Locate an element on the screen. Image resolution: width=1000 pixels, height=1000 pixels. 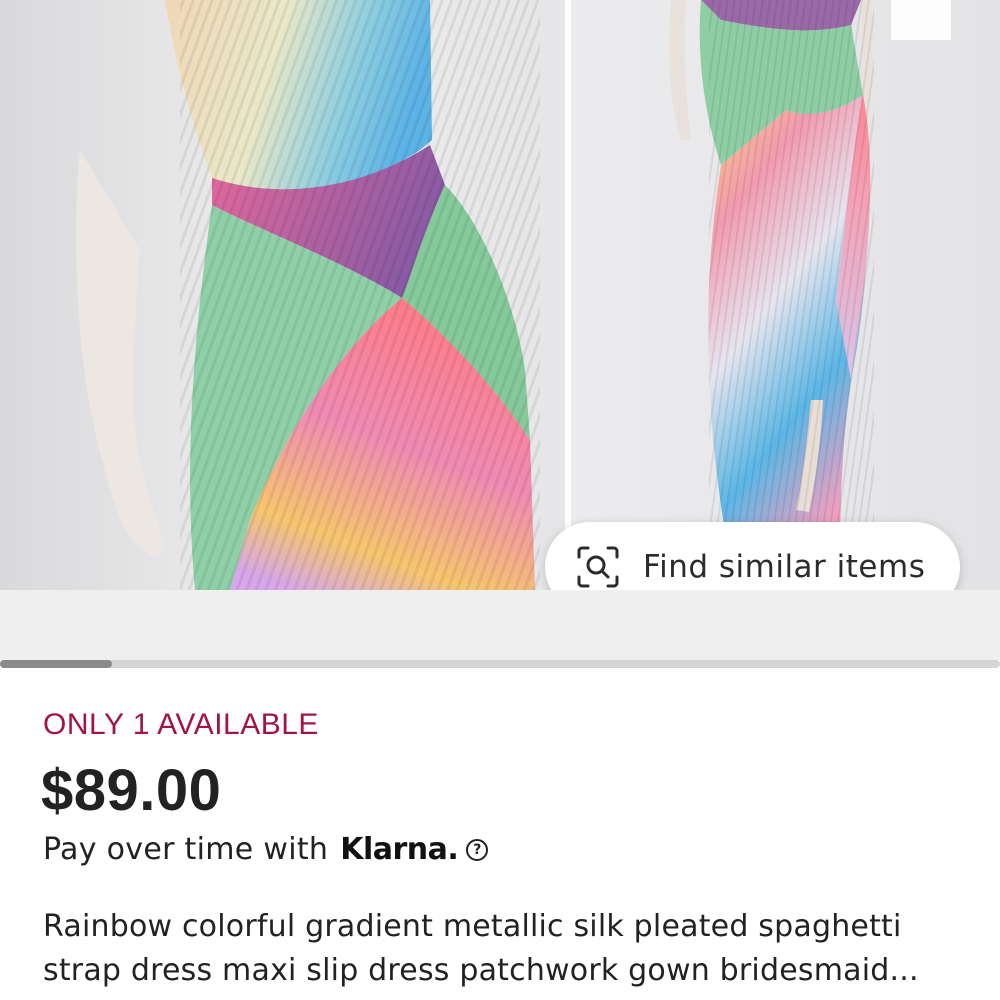
question-mark-icon: ? is located at coordinates (477, 849).